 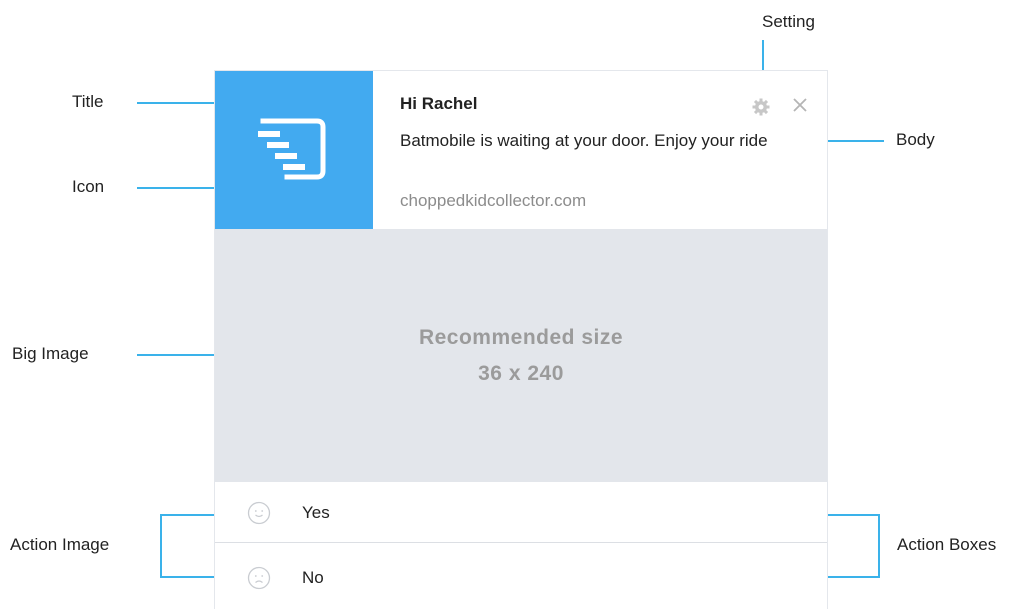 I want to click on action-image-bracket-vertical, so click(x=161, y=546).